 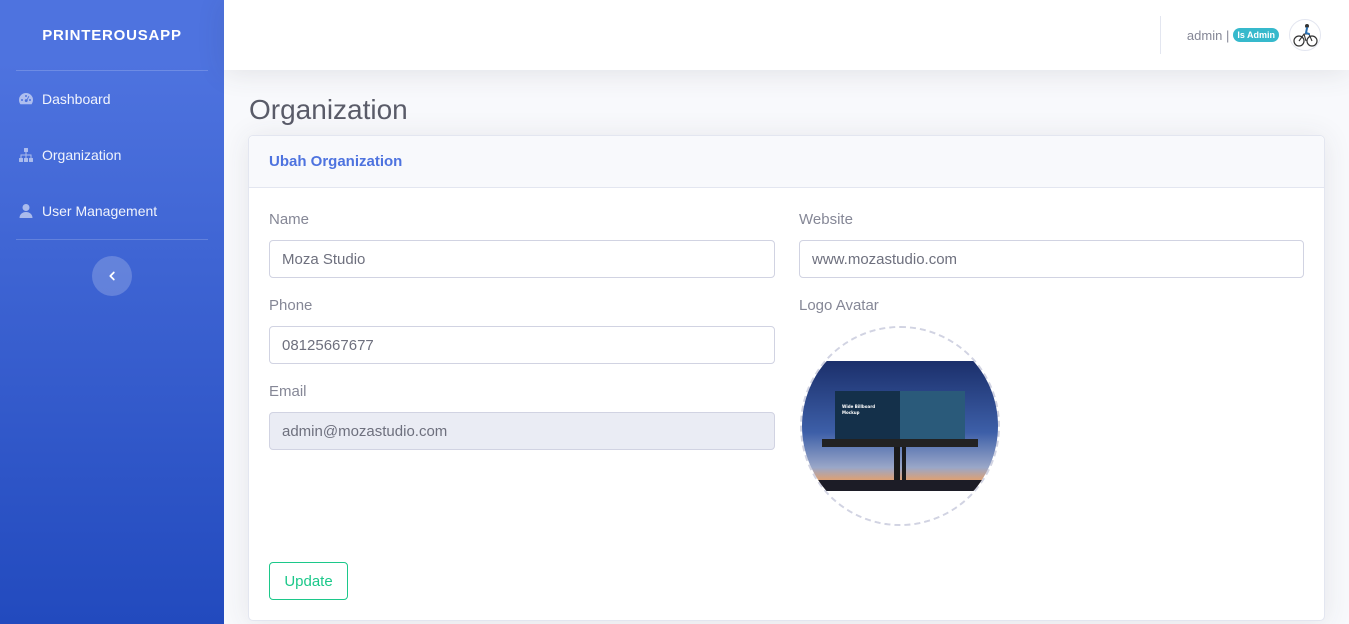 What do you see at coordinates (100, 211) in the screenshot?
I see `sidebar-item-label: User Management` at bounding box center [100, 211].